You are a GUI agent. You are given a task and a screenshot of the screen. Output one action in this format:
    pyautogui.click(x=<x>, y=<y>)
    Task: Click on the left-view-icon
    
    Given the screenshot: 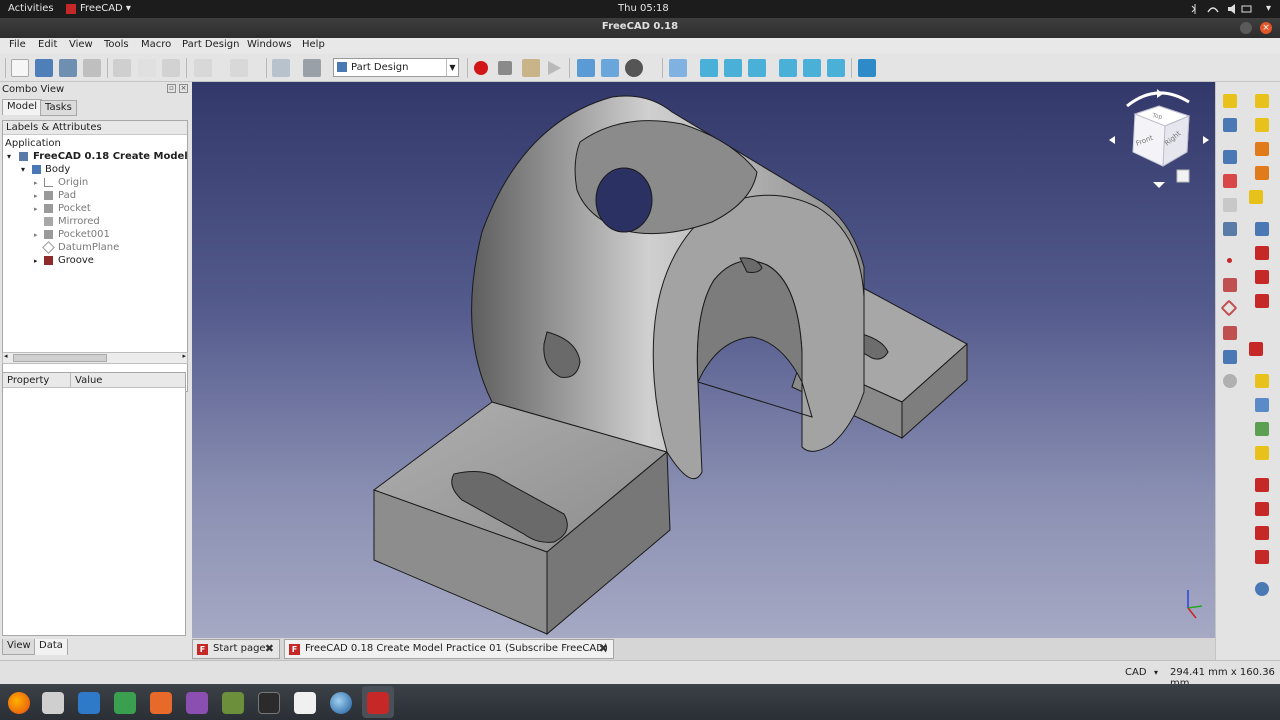 What is the action you would take?
    pyautogui.click(x=836, y=68)
    